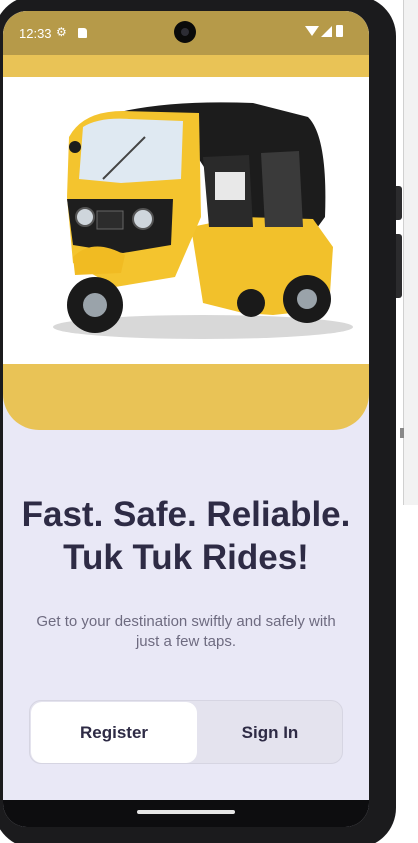 The width and height of the screenshot is (418, 843). I want to click on background-window-edge, so click(410, 252).